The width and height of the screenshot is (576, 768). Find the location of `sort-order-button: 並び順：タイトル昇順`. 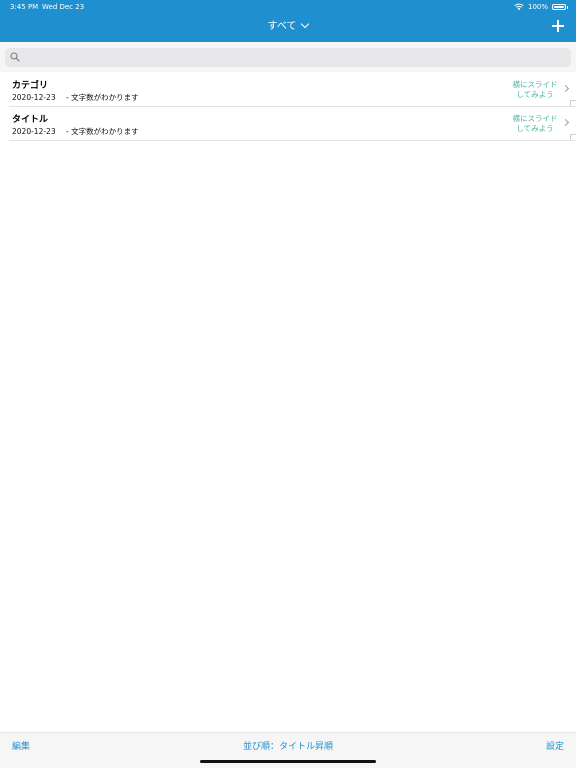

sort-order-button: 並び順：タイトル昇順 is located at coordinates (288, 745).